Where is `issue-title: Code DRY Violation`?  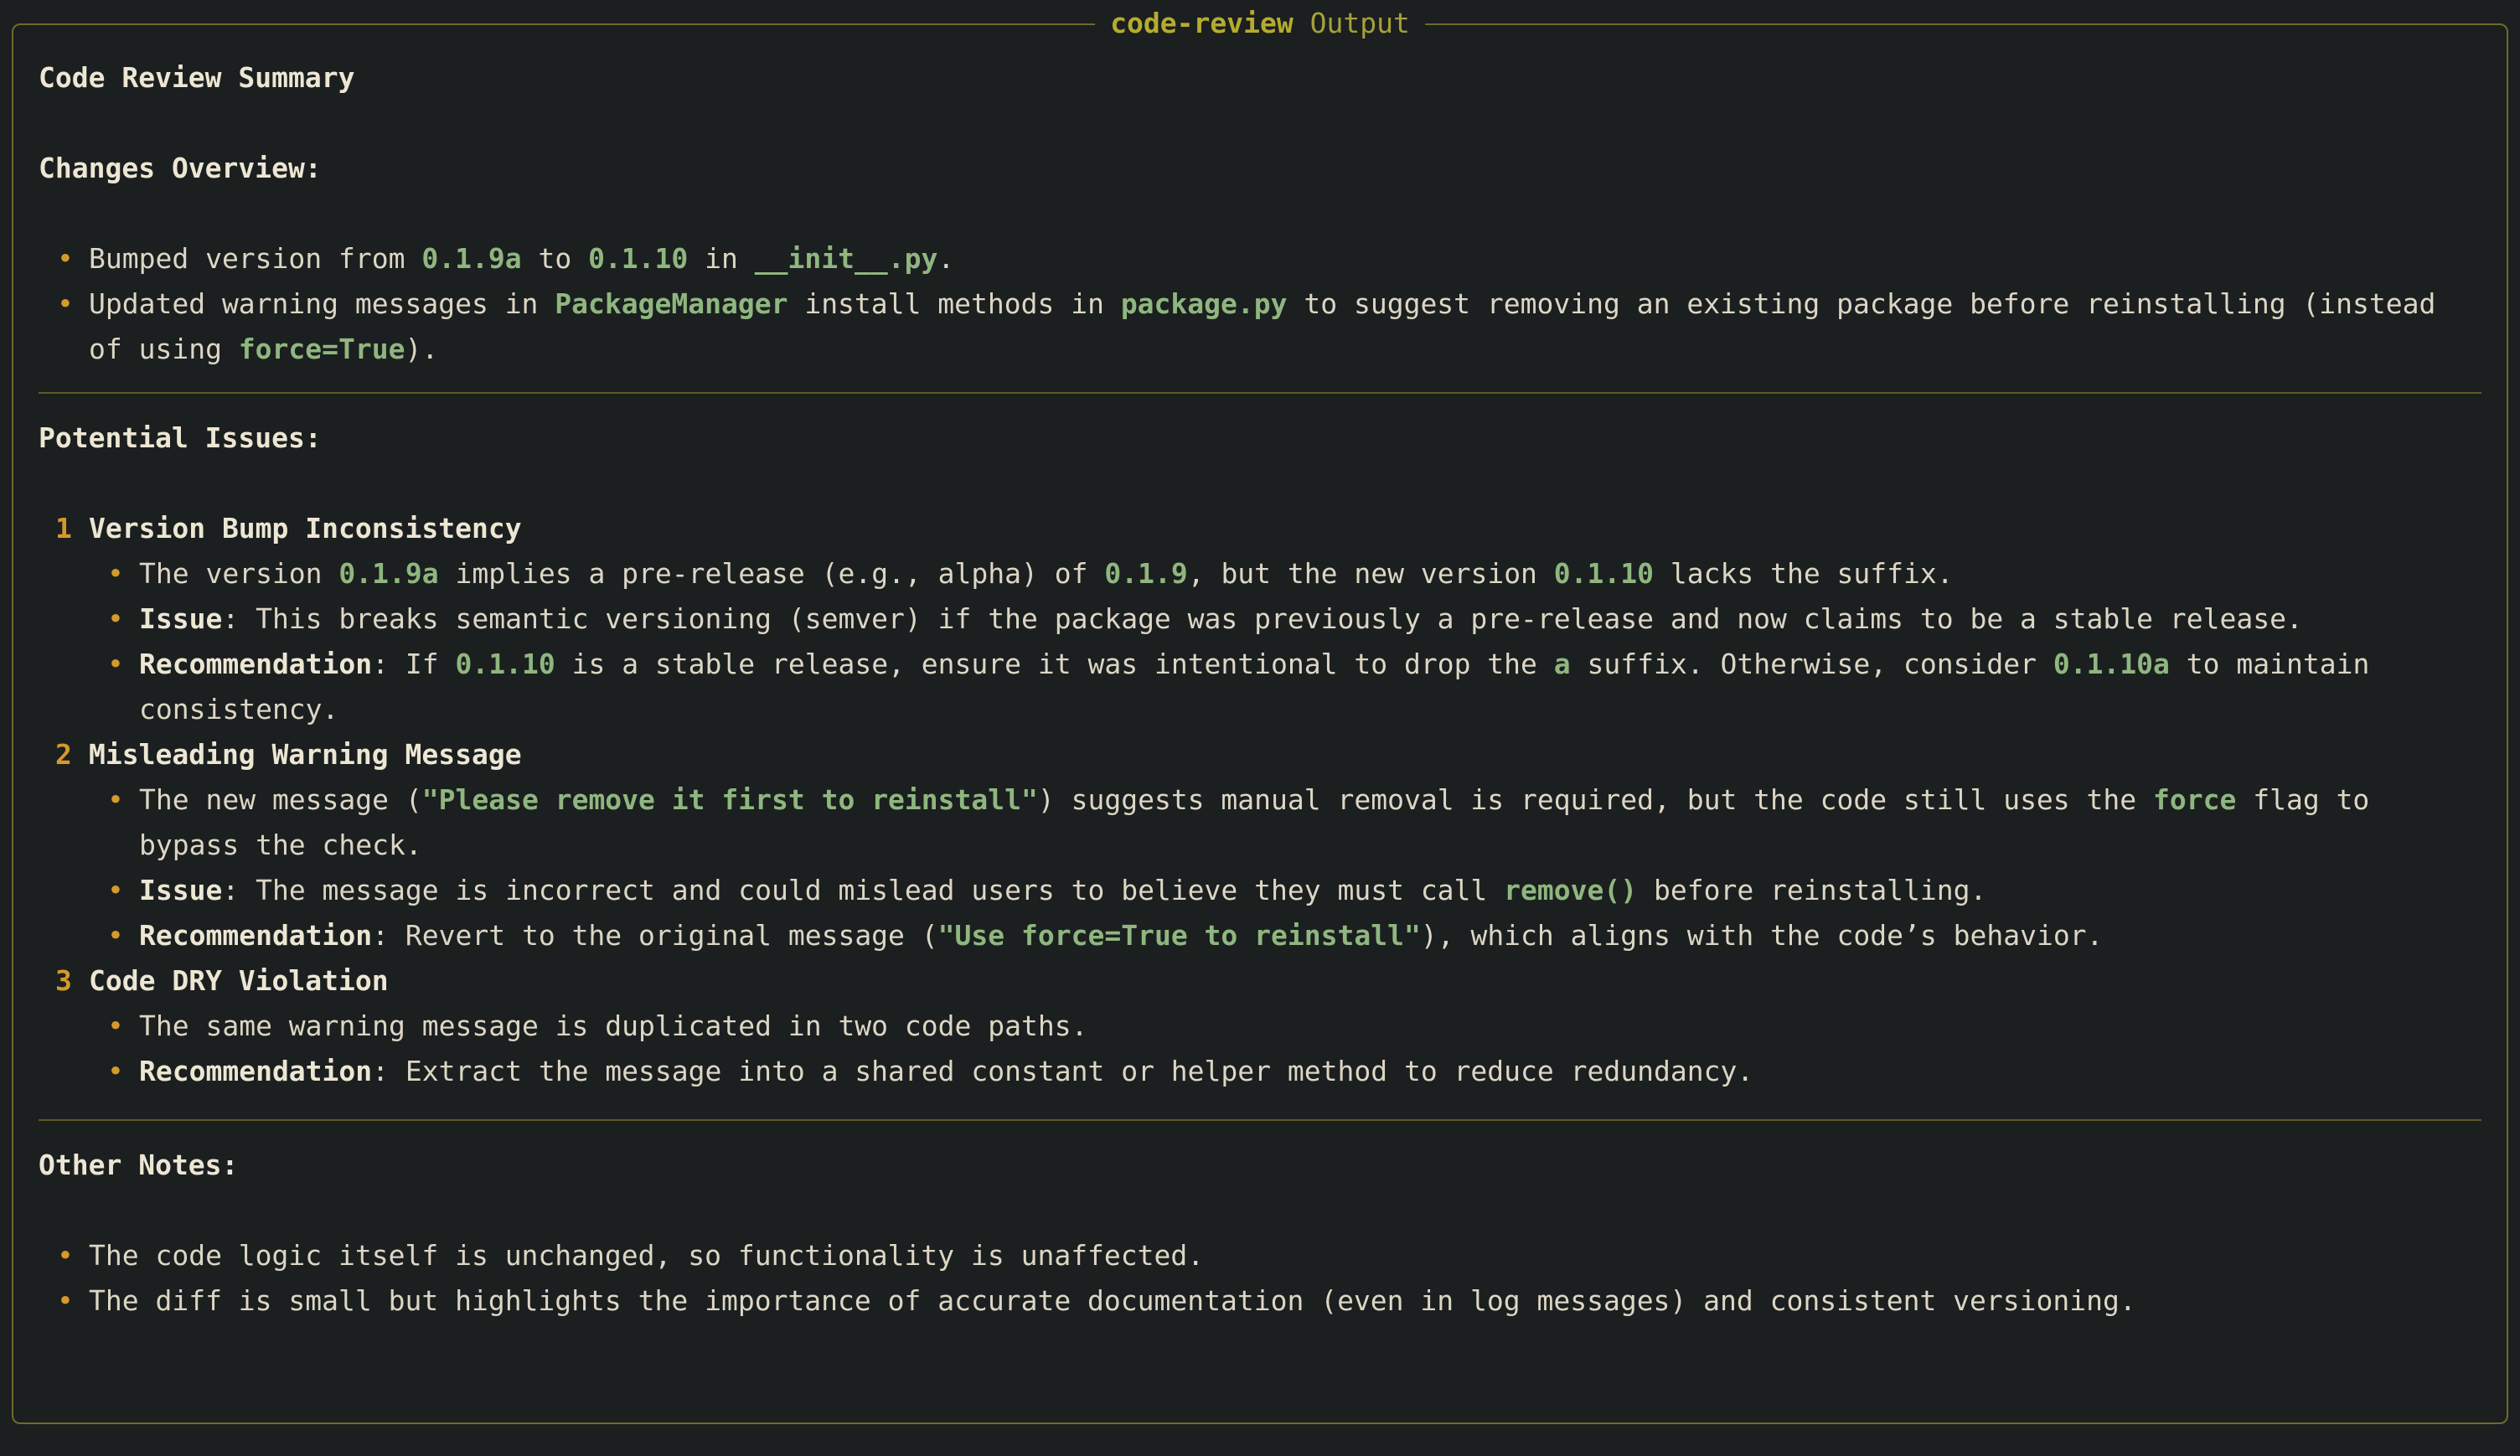 issue-title: Code DRY Violation is located at coordinates (239, 980).